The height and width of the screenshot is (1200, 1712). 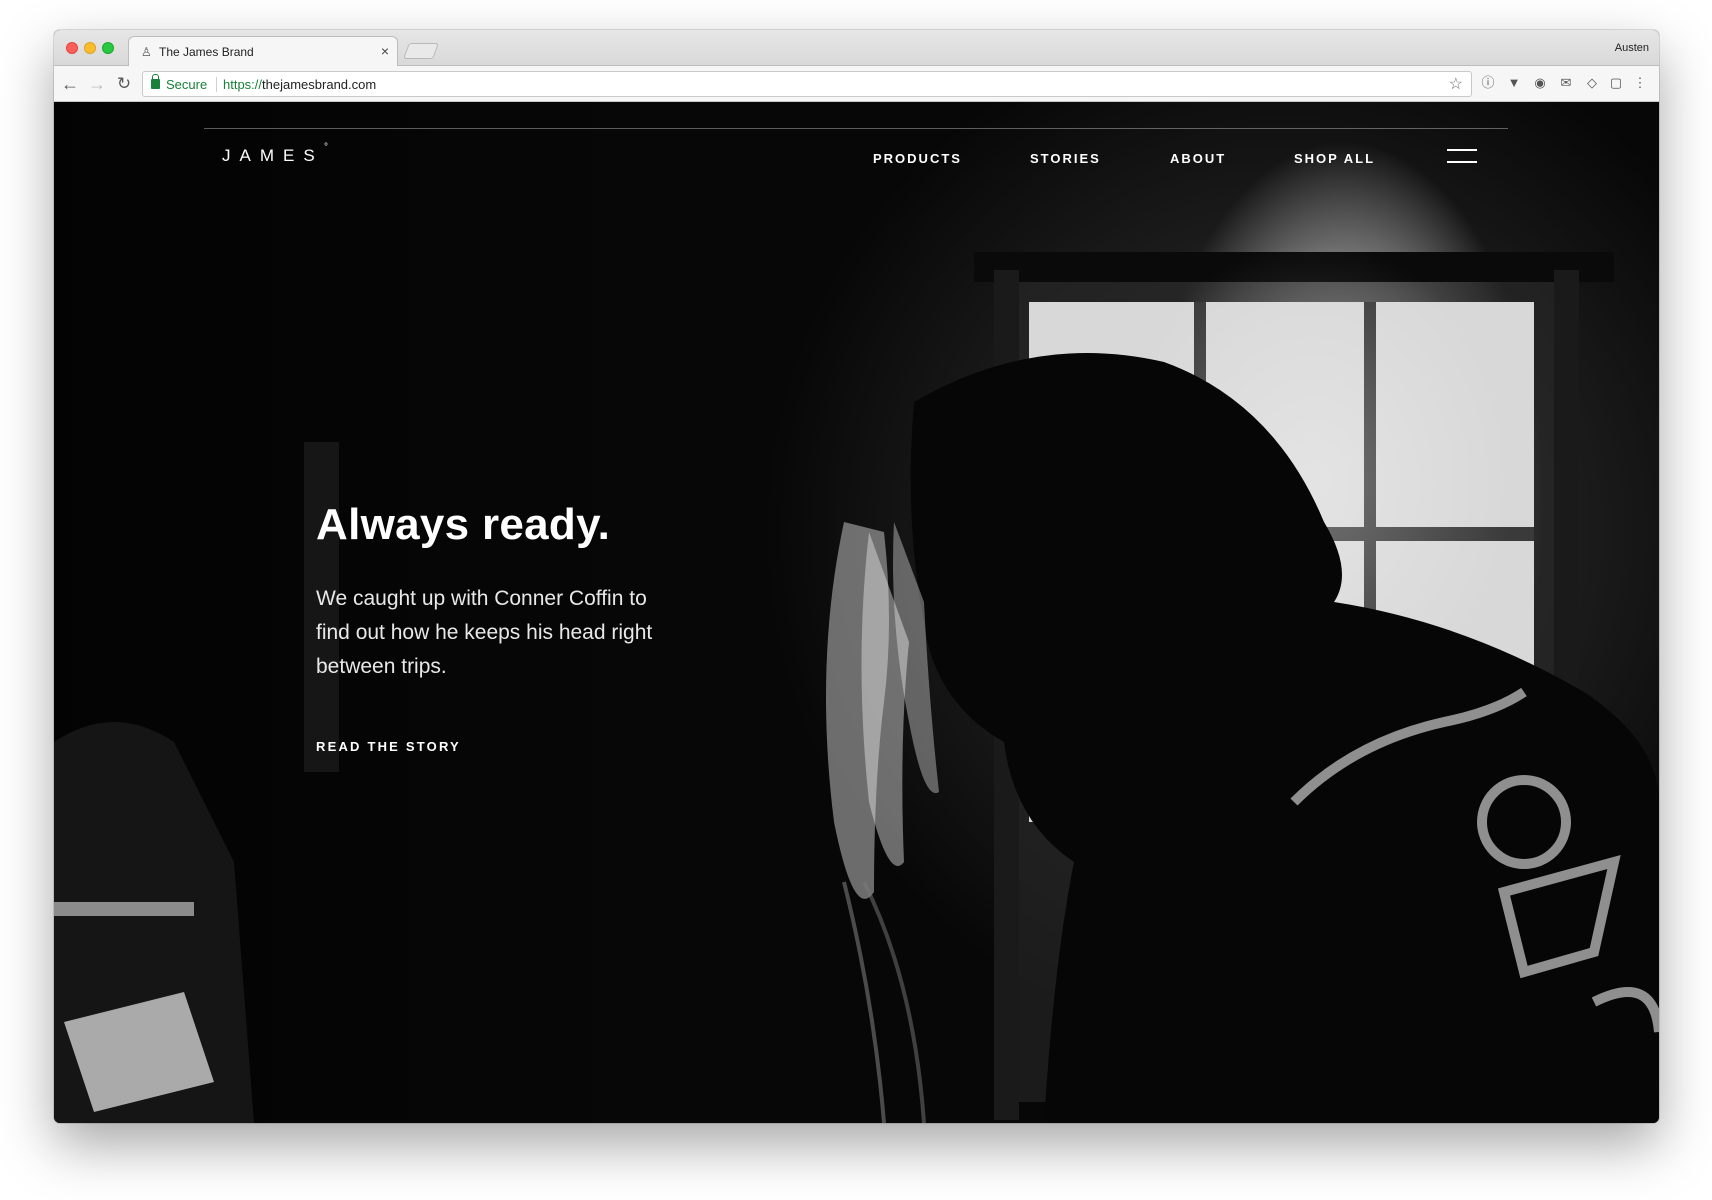 I want to click on chrome-extension-icon: ◉, so click(x=1540, y=83).